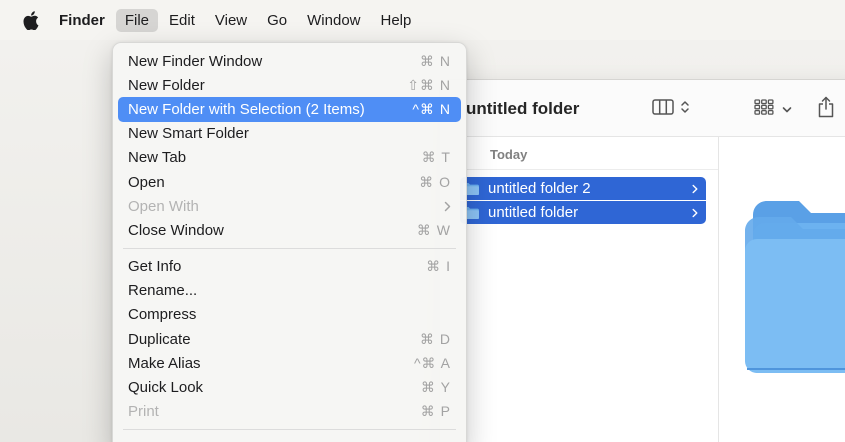  I want to click on menu-item-duplicate: Duplicate ⌘ D, so click(289, 339).